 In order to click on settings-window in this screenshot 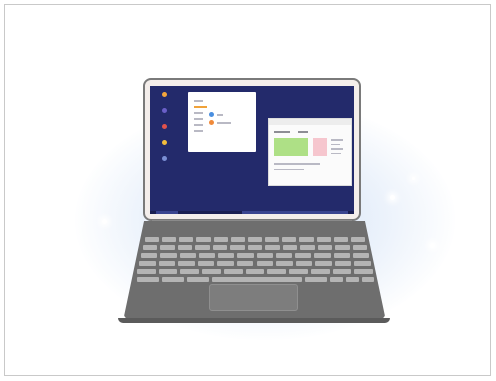, I will do `click(222, 122)`.